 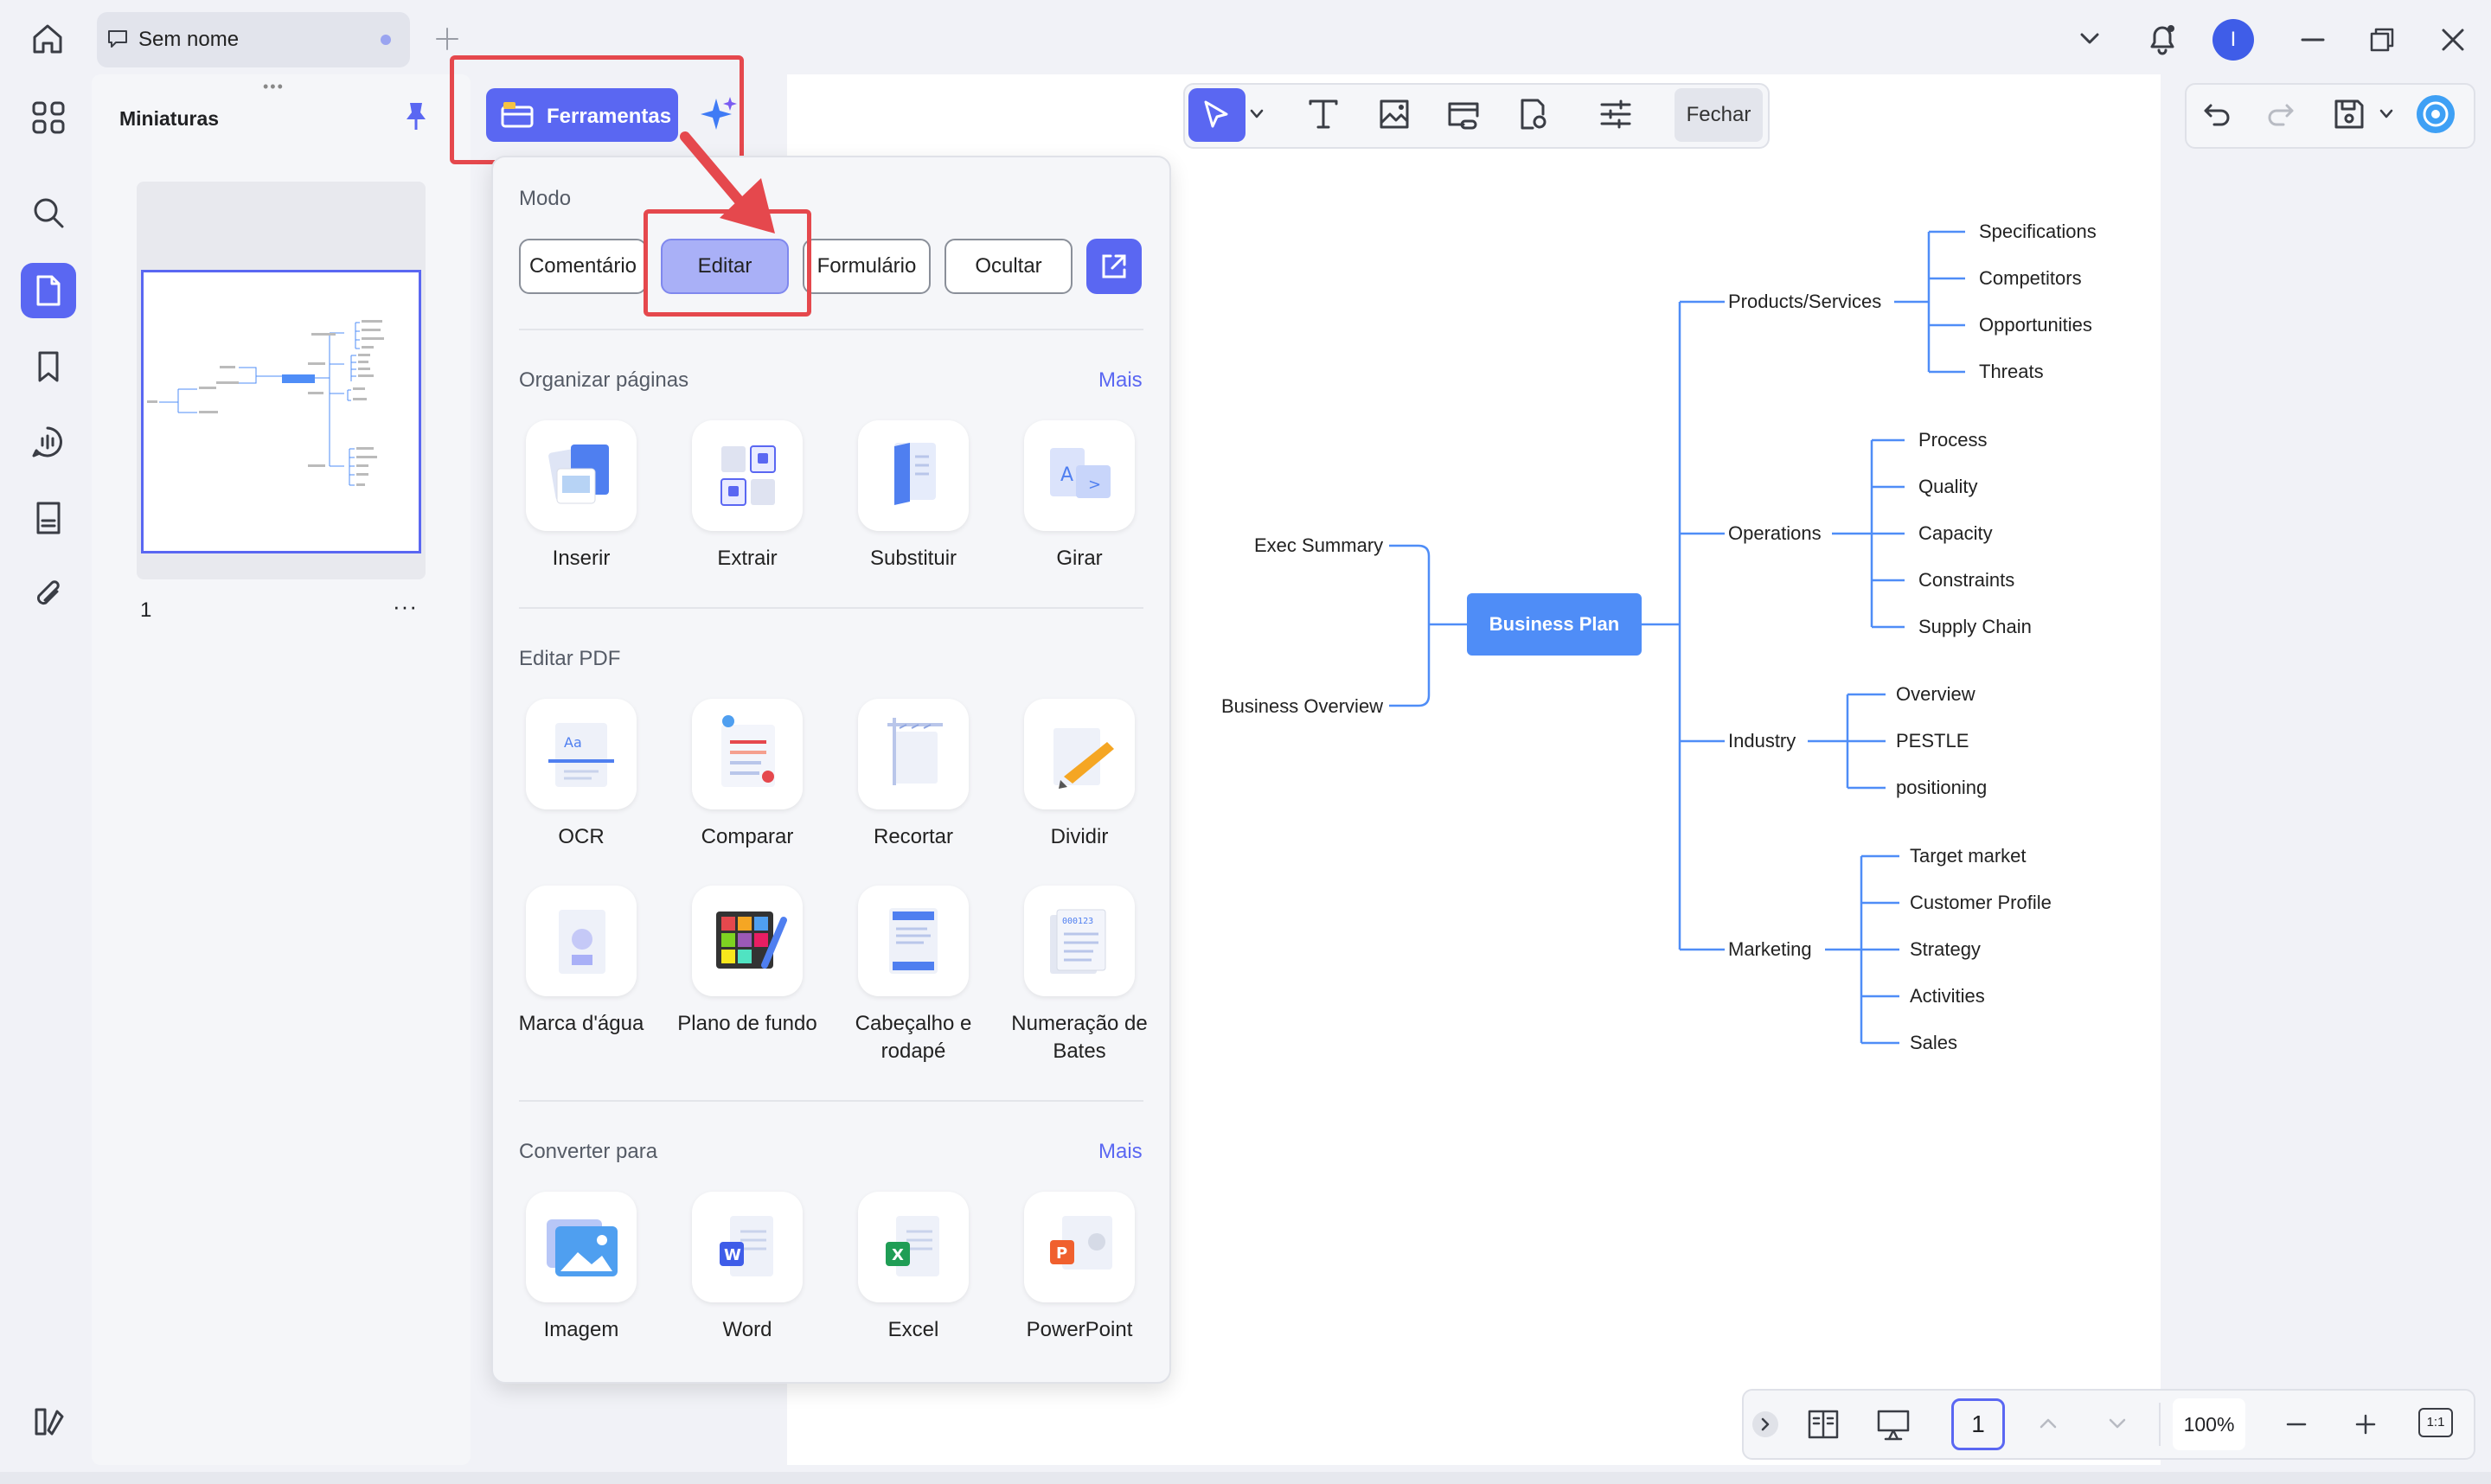 I want to click on tool-label: Recortar, so click(x=913, y=836).